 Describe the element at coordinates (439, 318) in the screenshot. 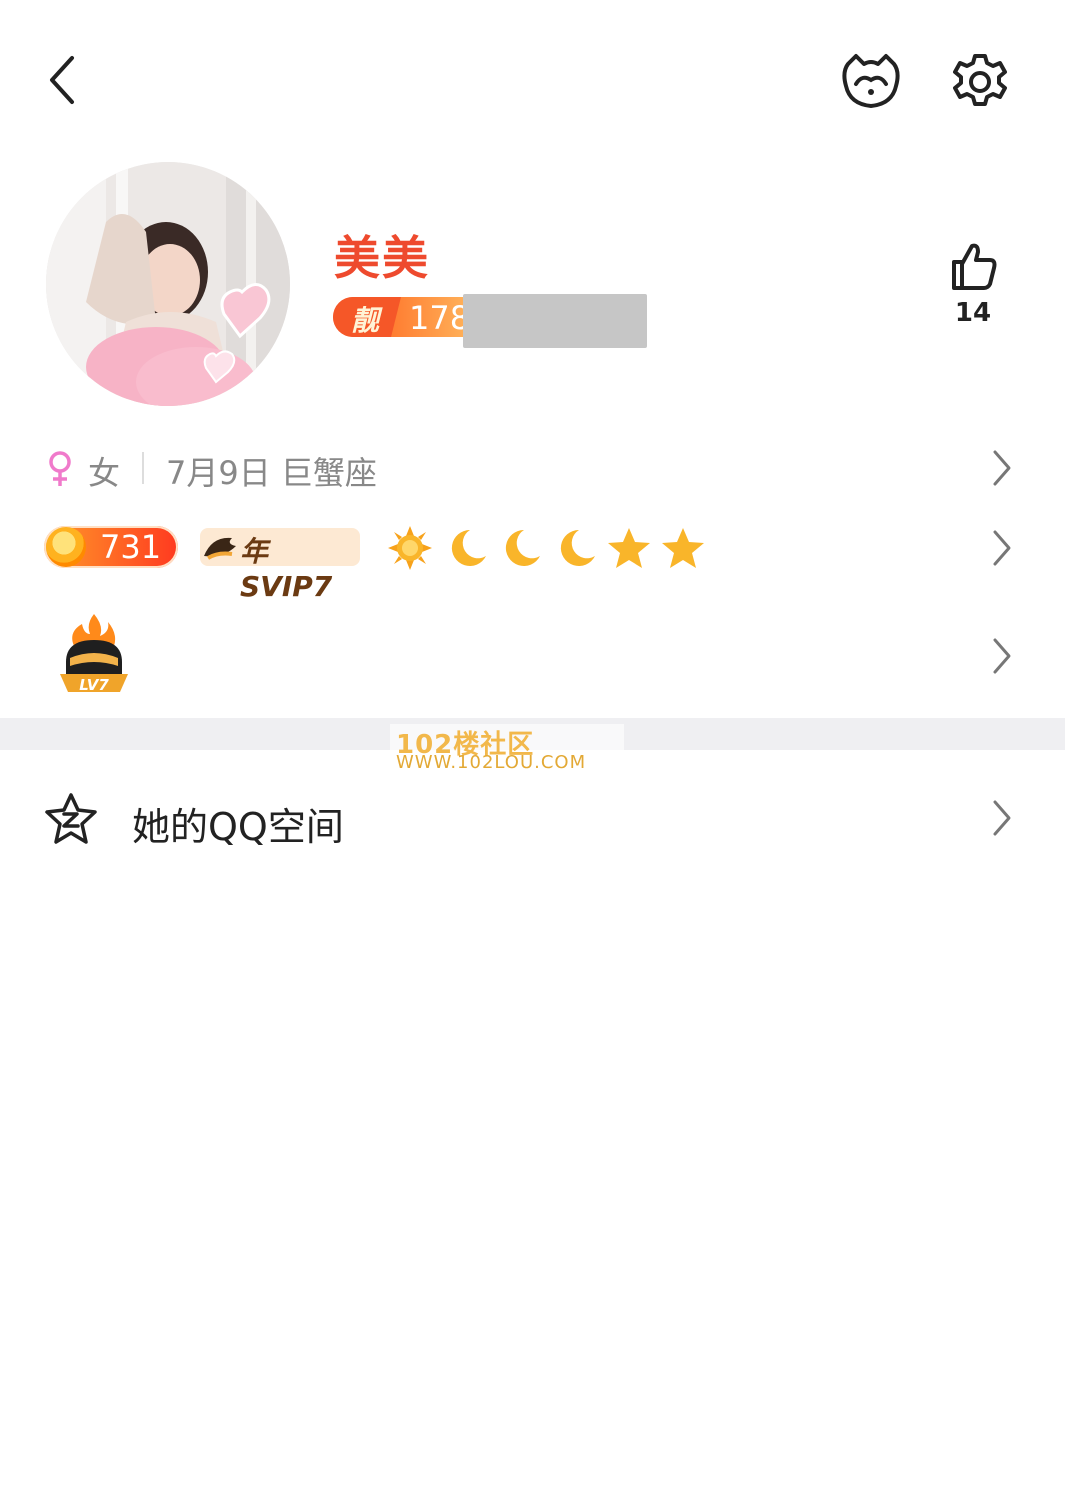

I see `pretty-number: 178` at that location.